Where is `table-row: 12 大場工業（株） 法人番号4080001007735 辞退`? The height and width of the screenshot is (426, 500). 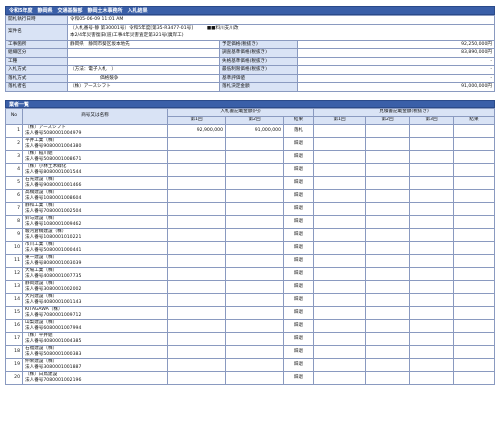
table-row: 12 大場工業（株） 法人番号4080001007735 辞退 is located at coordinates (250, 273).